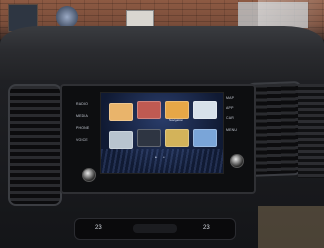 Image resolution: width=324 pixels, height=248 pixels. I want to click on navigation-tile-label: Navigation, so click(176, 120).